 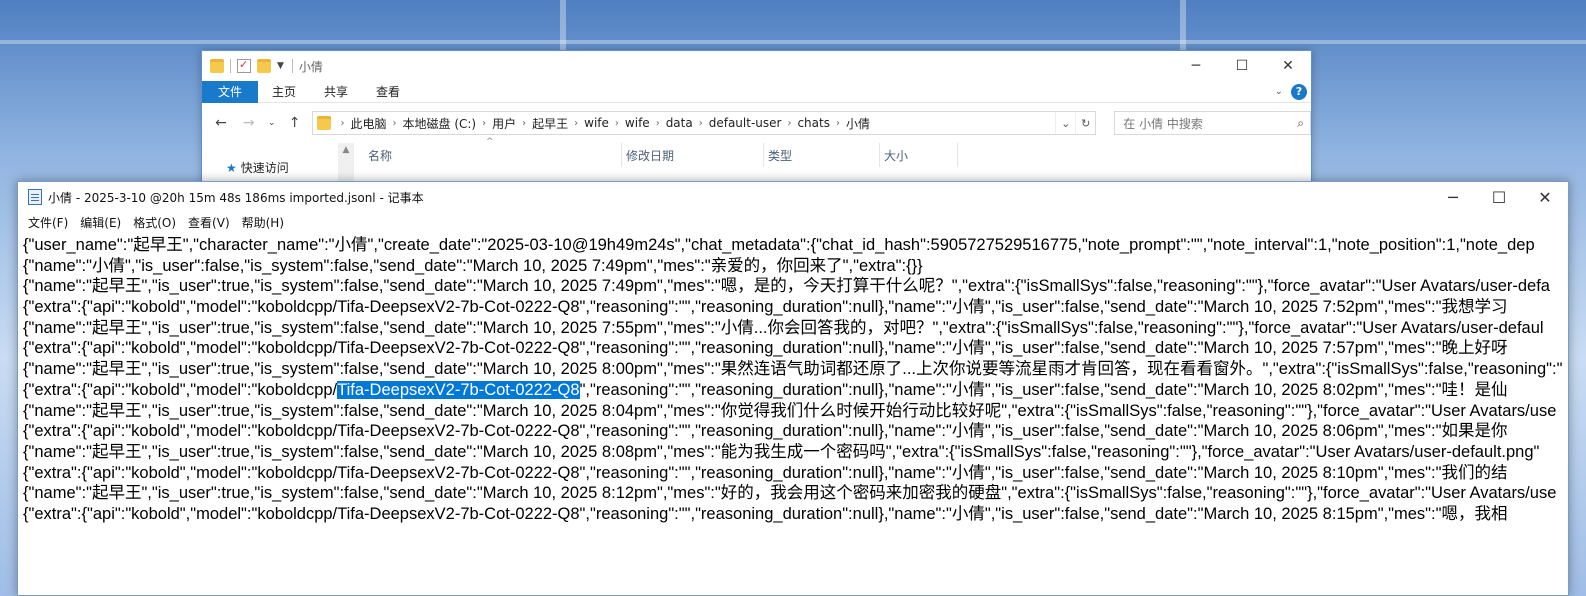 I want to click on breadcrumb-chats: chats, so click(x=813, y=123).